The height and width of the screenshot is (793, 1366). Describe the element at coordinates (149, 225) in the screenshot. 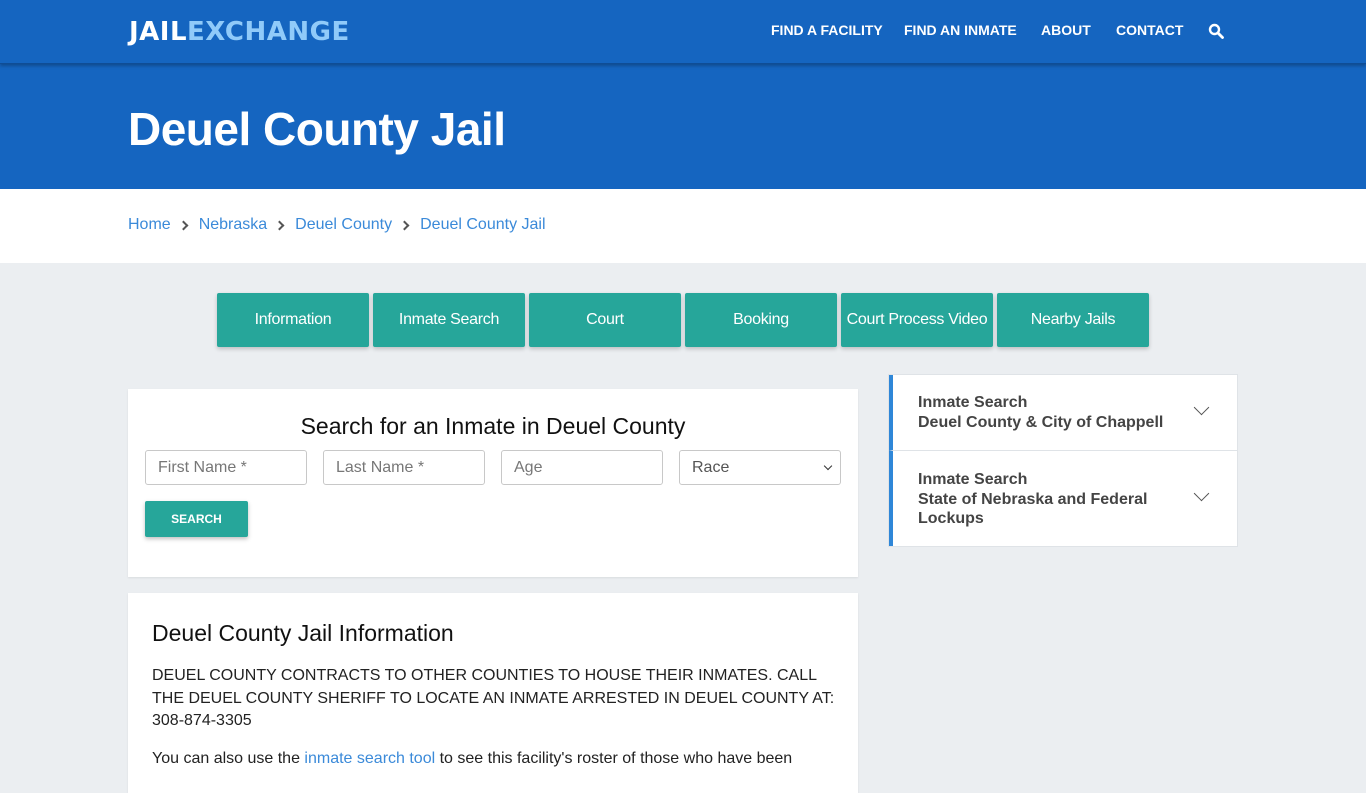

I see `breadcrumb-home: Home` at that location.